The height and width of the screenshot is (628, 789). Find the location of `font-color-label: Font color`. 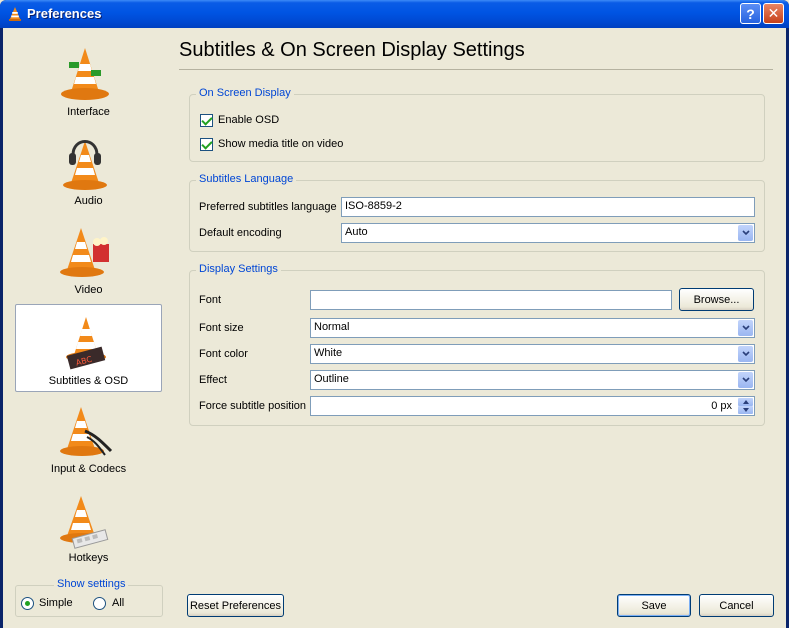

font-color-label: Font color is located at coordinates (223, 354).